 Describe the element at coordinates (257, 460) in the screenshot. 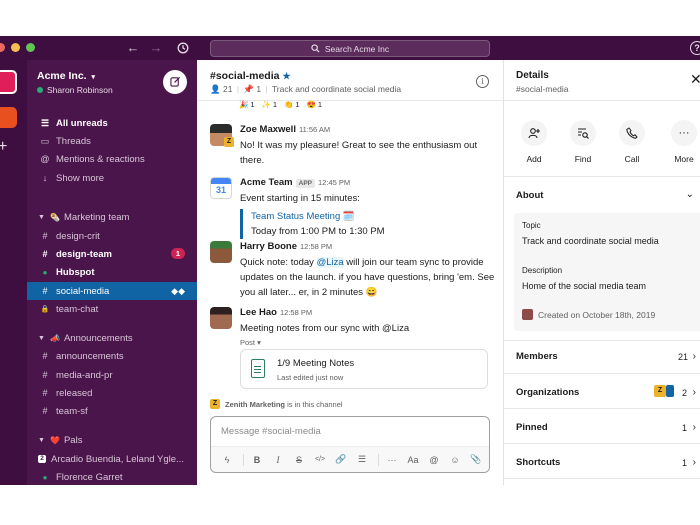

I see `bold-icon: B` at that location.